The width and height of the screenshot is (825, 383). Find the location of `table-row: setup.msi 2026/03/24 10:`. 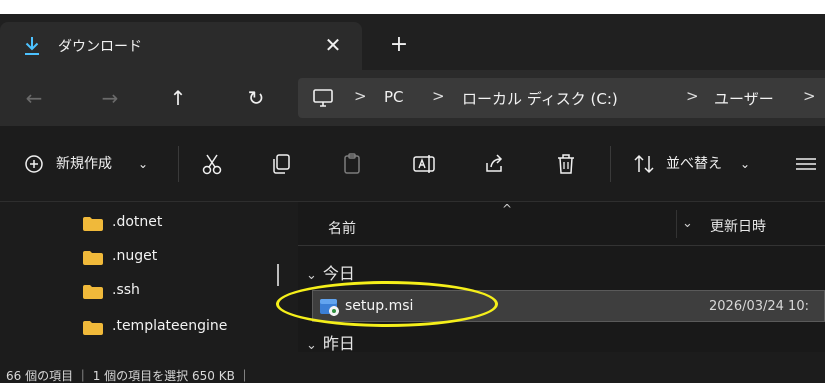

table-row: setup.msi 2026/03/24 10: is located at coordinates (568, 306).